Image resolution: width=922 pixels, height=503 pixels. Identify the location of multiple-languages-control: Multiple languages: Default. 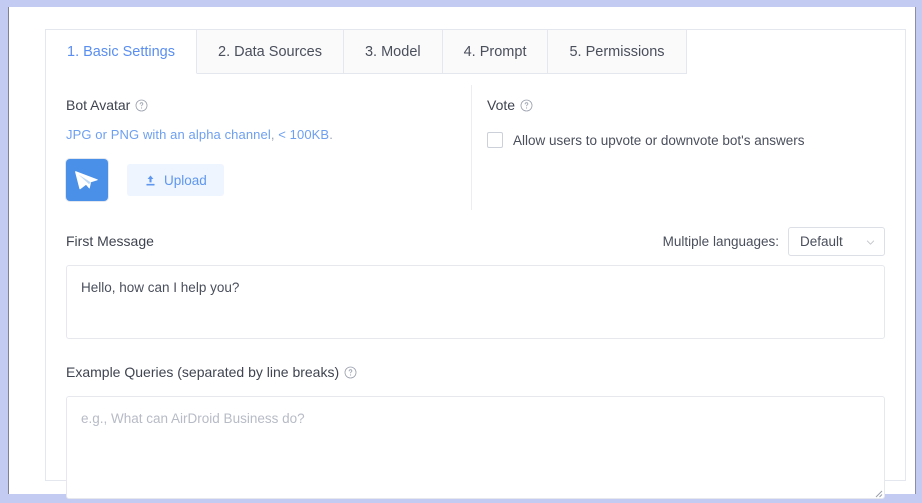
(773, 241).